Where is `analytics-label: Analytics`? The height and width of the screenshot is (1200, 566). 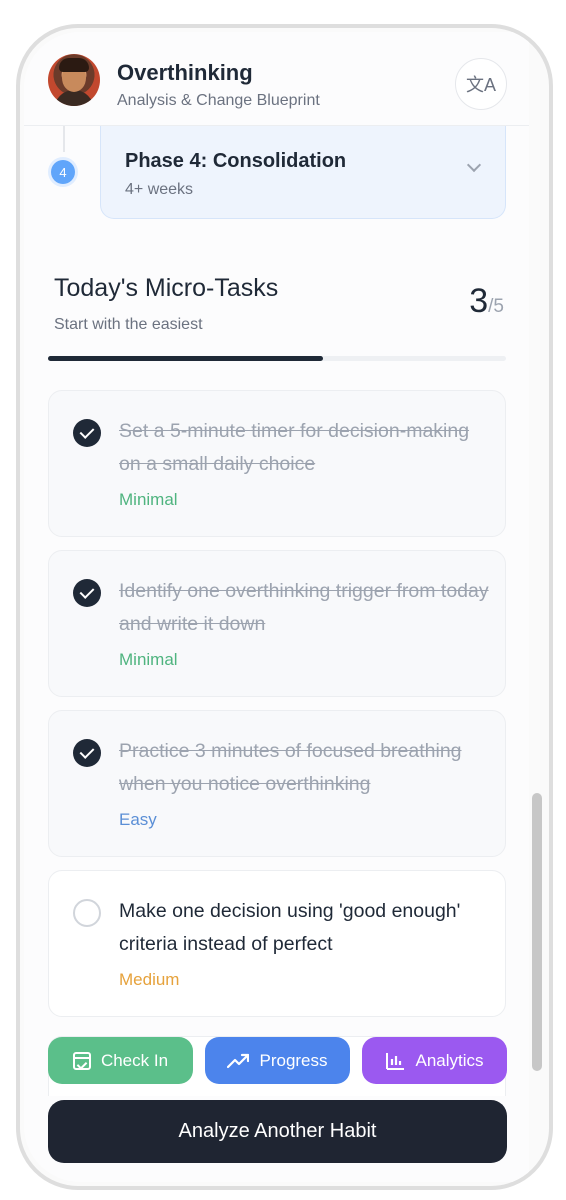
analytics-label: Analytics is located at coordinates (449, 1060).